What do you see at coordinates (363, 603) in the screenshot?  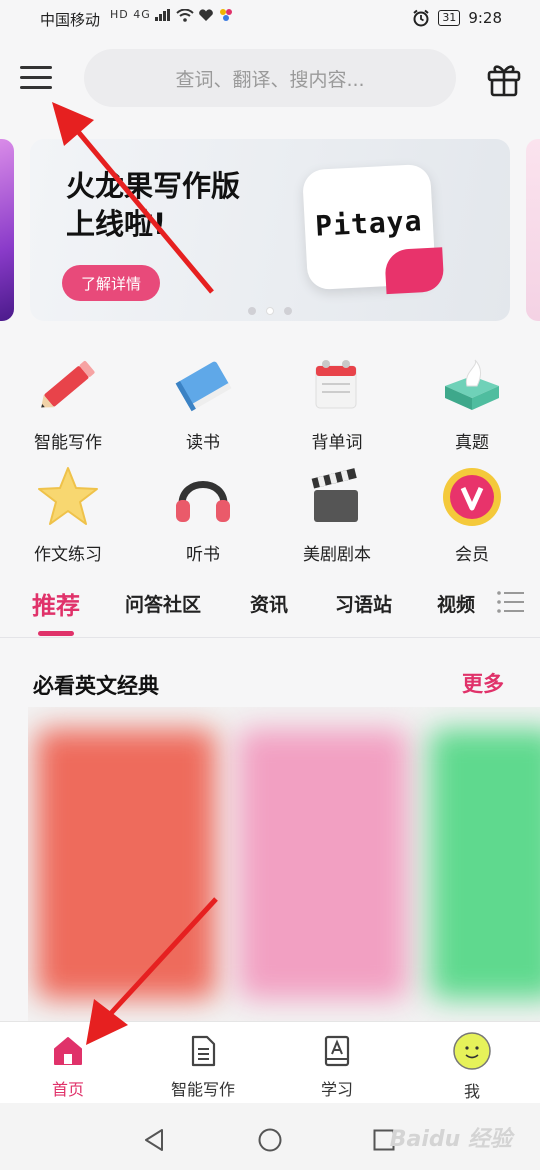 I see `tab-idioms: 习语站` at bounding box center [363, 603].